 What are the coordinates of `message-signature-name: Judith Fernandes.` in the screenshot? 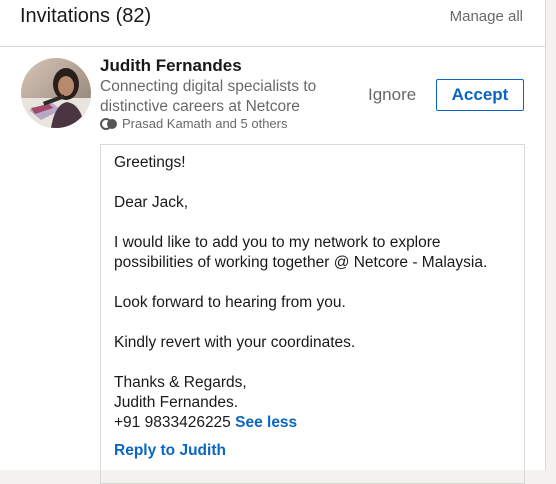 It's located at (176, 402).